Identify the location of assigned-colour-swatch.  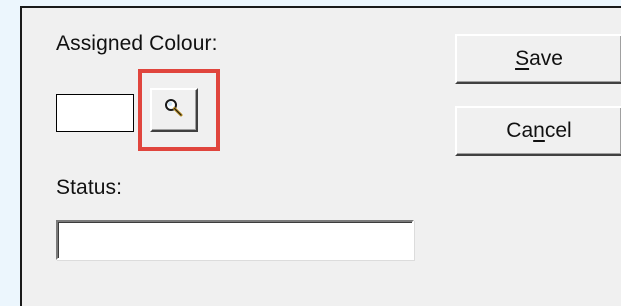
(95, 113).